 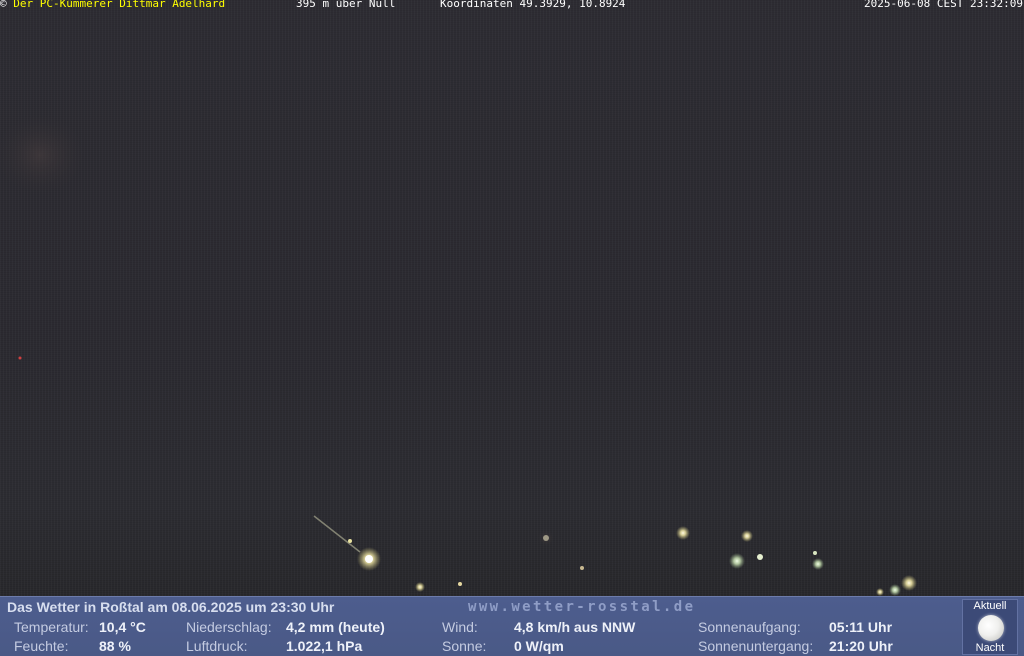 I want to click on coordinates-caption: Koordinaten 49.3929, 10.8924, so click(x=533, y=5).